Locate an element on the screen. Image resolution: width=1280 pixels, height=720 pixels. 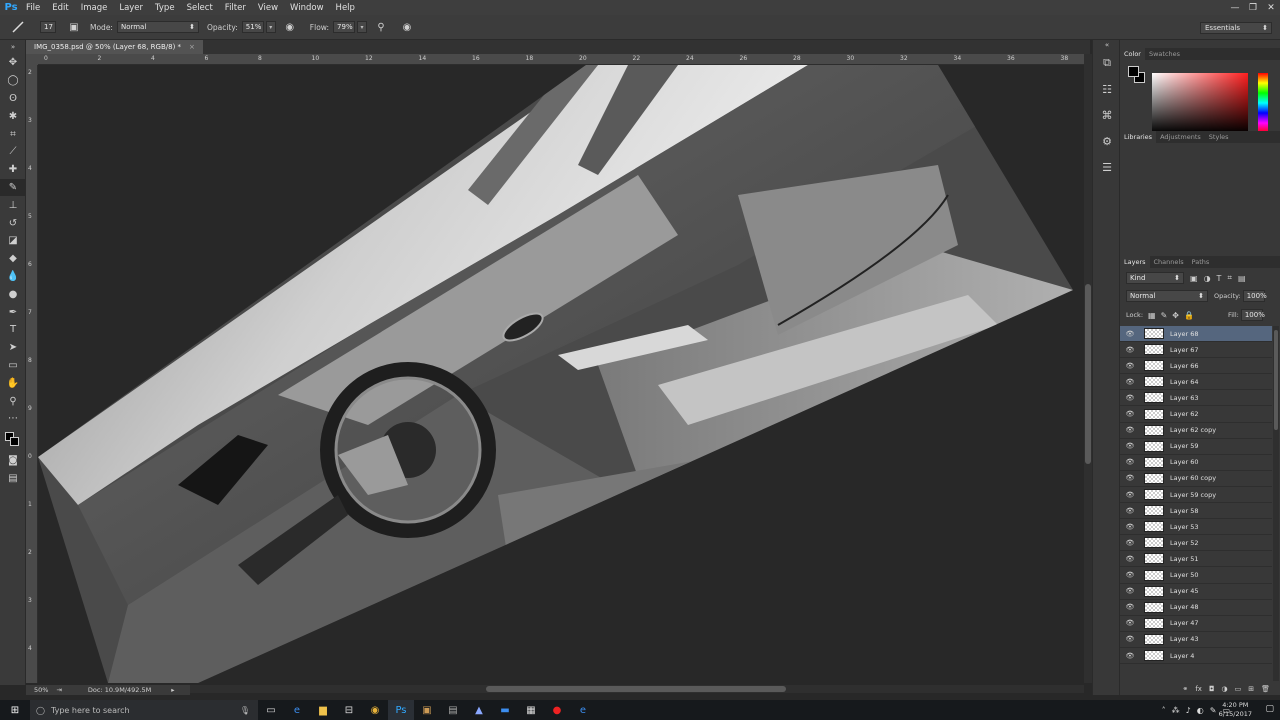
filter-smart-object-icon: ▤ is located at coordinates (1242, 278).